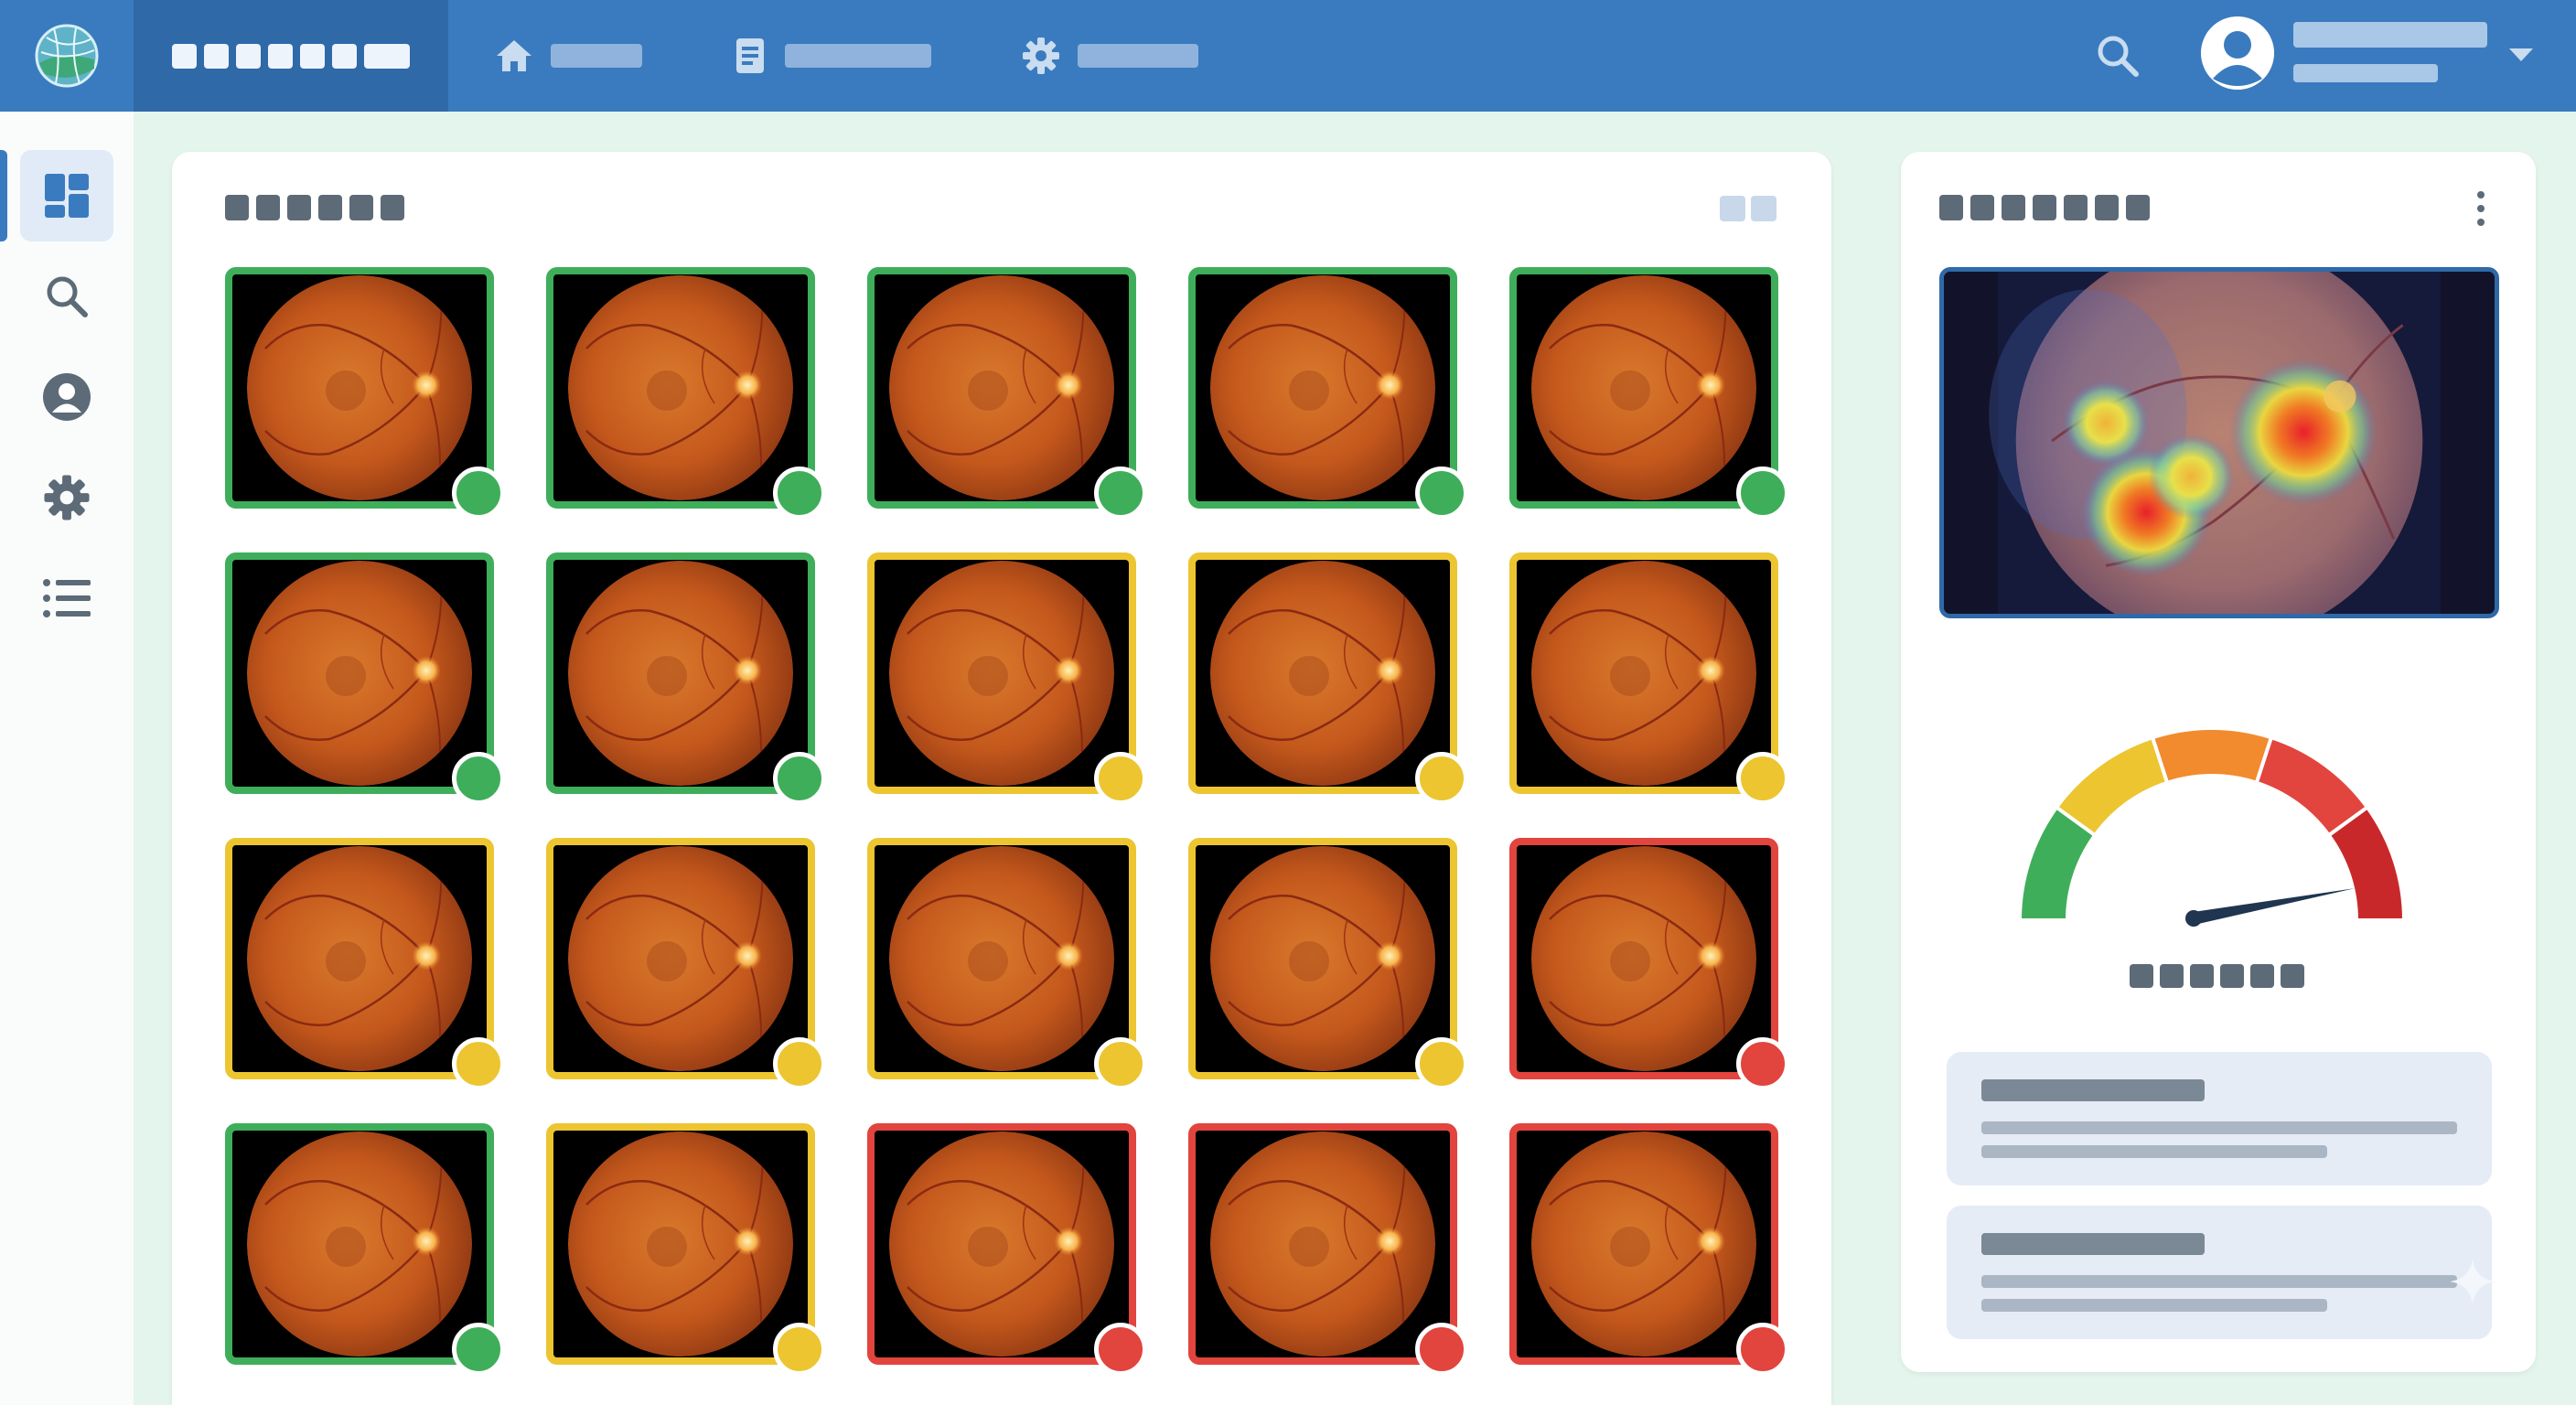  What do you see at coordinates (514, 55) in the screenshot?
I see `home-icon` at bounding box center [514, 55].